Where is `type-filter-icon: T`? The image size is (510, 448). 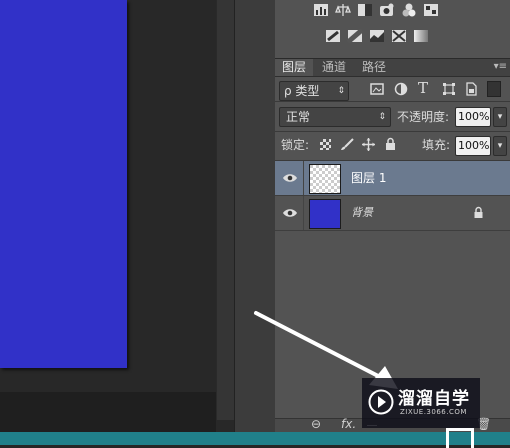 type-filter-icon: T is located at coordinates (423, 88).